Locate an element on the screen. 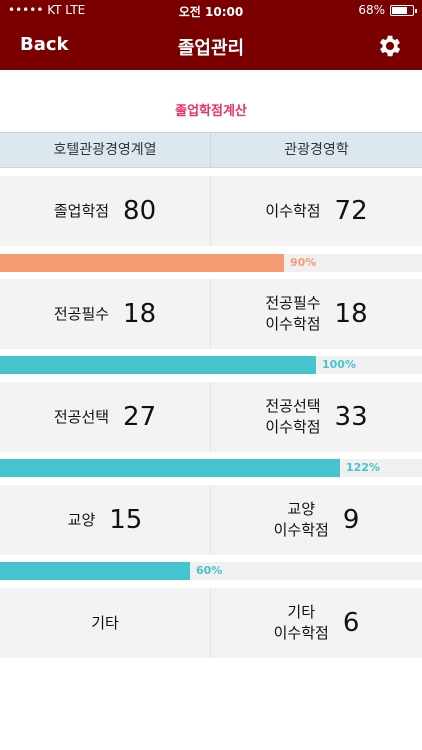 This screenshot has height=750, width=422. column-header-department: 호텔관광경영계열 is located at coordinates (105, 150).